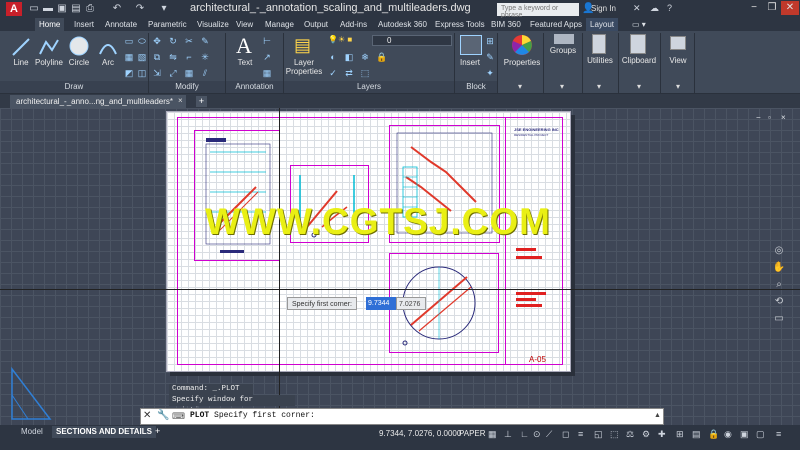  What do you see at coordinates (157, 73) in the screenshot?
I see `stretch-icon: ⇲` at bounding box center [157, 73].